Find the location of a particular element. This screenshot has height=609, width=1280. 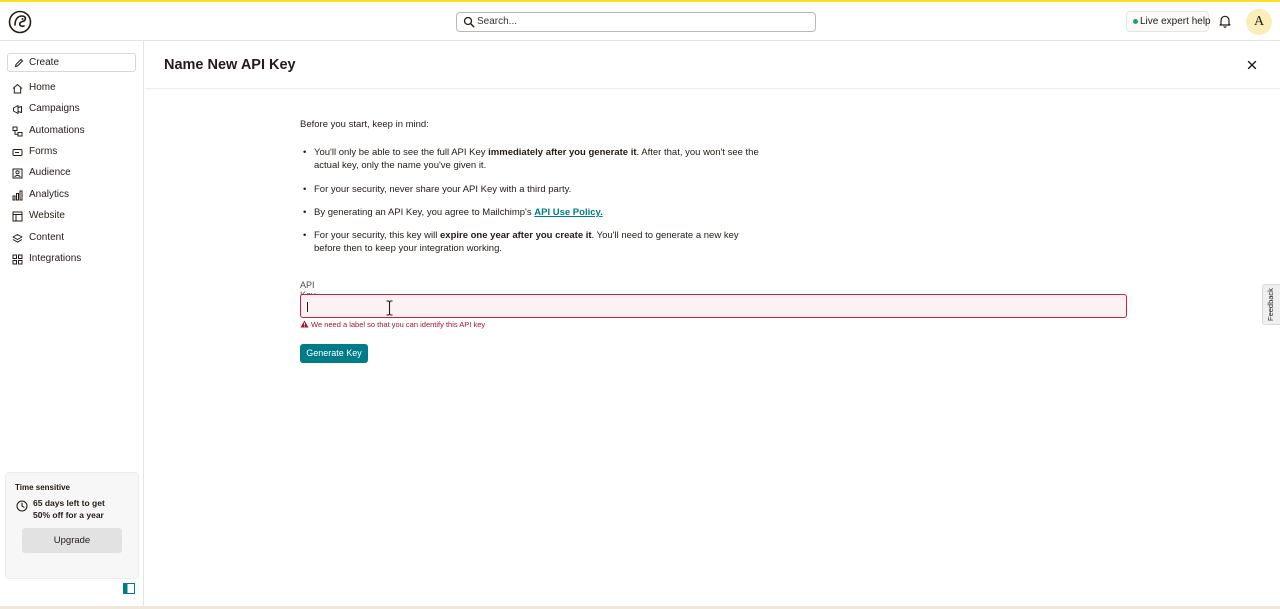

sidebar-item-integrations: Integrations is located at coordinates (74, 260).